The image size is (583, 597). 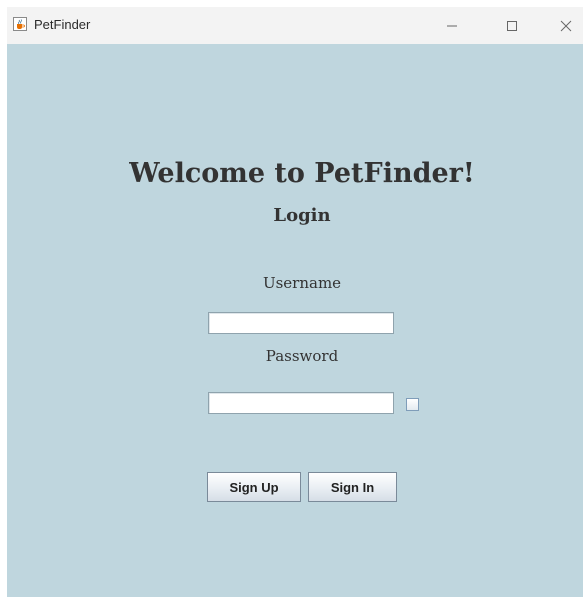 What do you see at coordinates (352, 487) in the screenshot?
I see `sign-in-button: Sign In` at bounding box center [352, 487].